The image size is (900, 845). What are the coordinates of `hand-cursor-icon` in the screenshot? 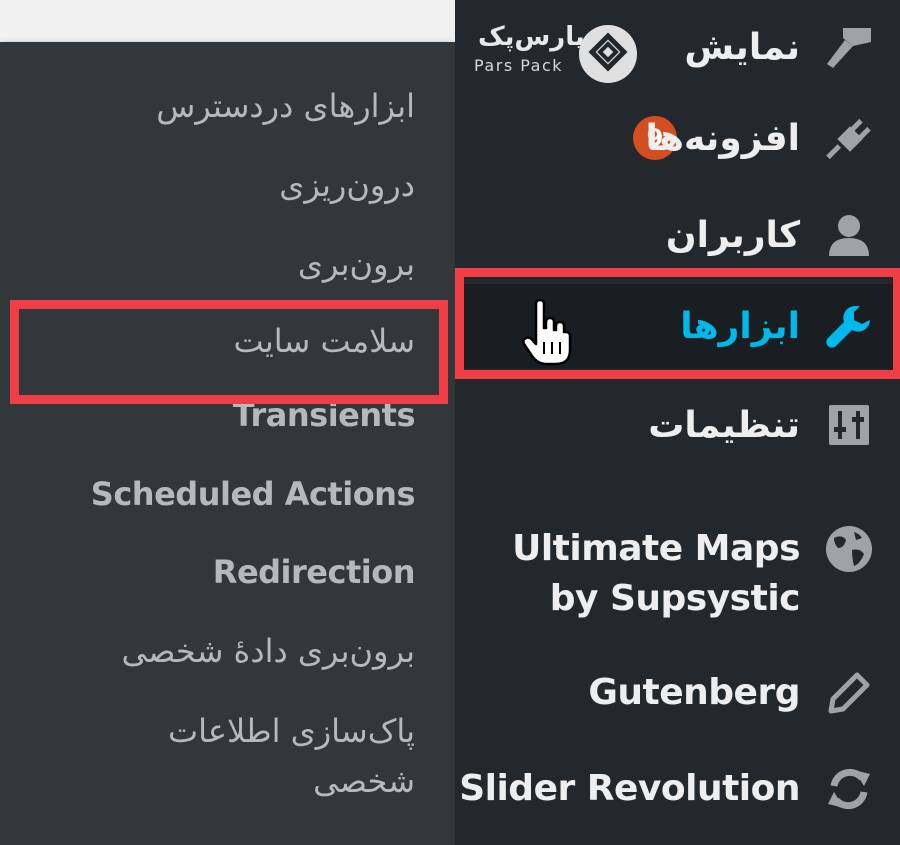 It's located at (547, 332).